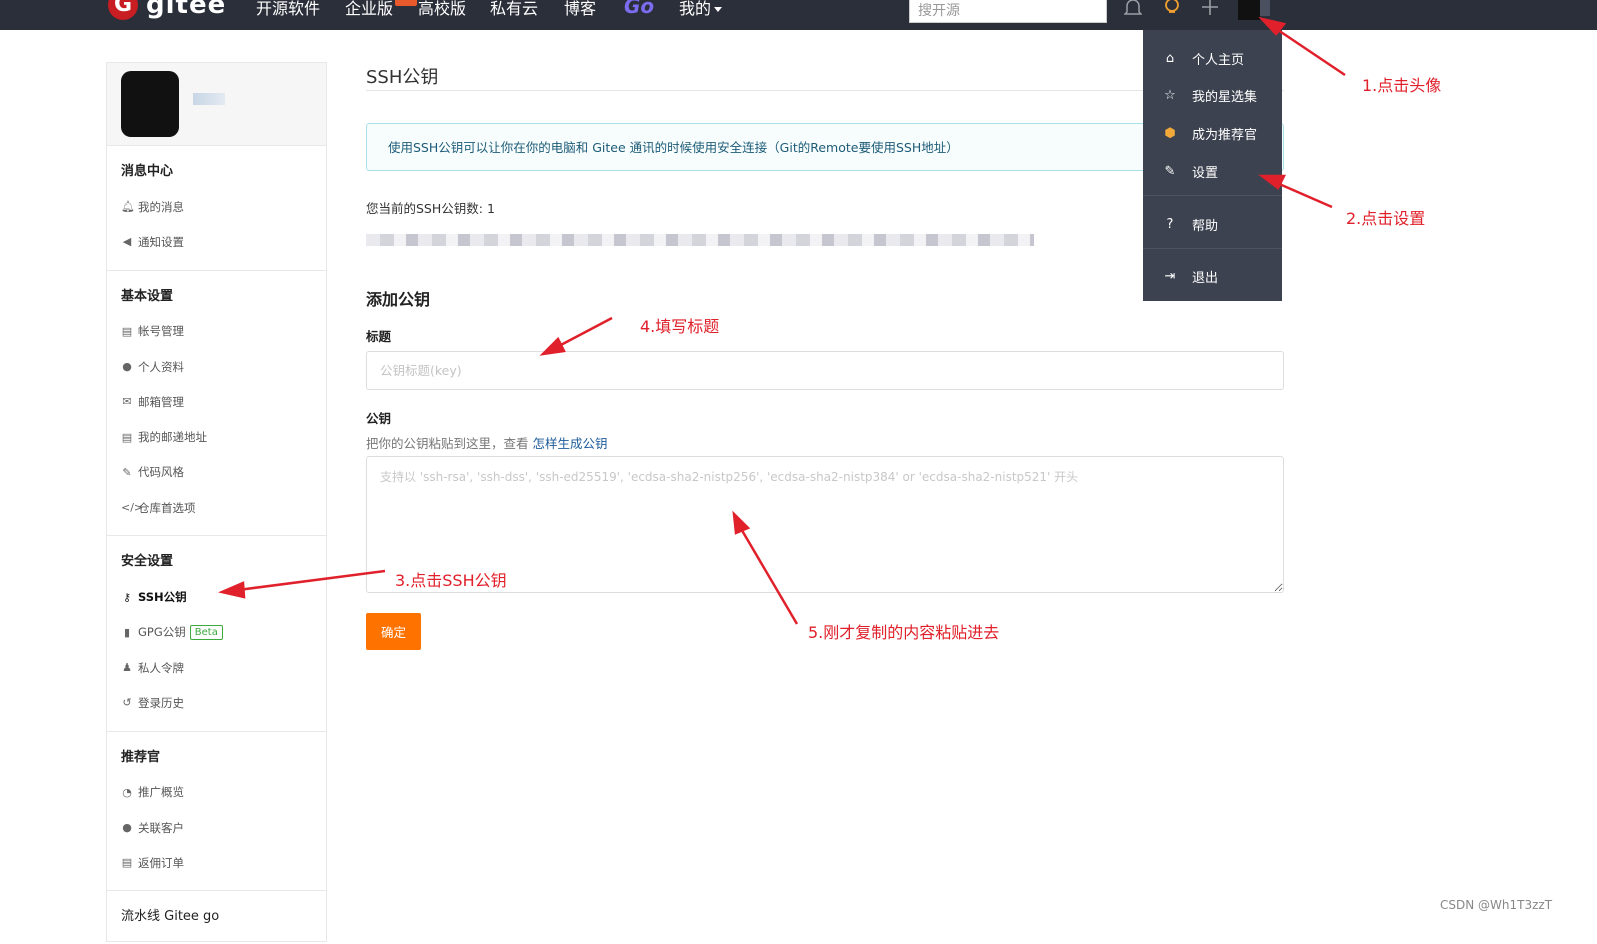  I want to click on plus-icon, so click(1210, 9).